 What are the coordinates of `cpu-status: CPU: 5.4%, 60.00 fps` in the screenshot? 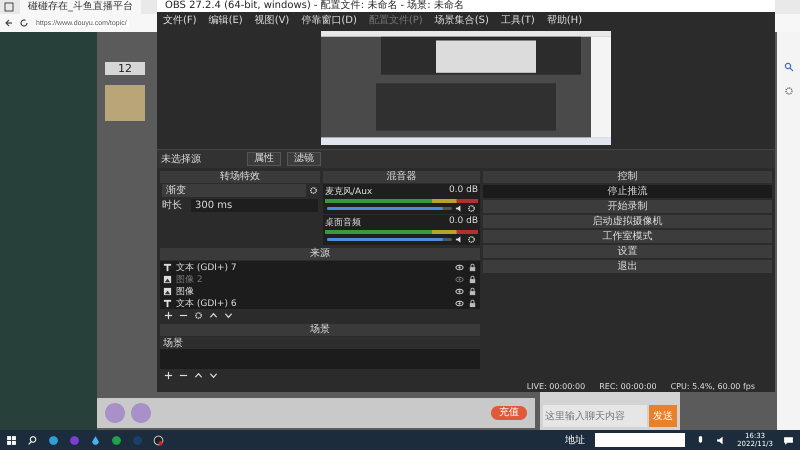 It's located at (712, 386).